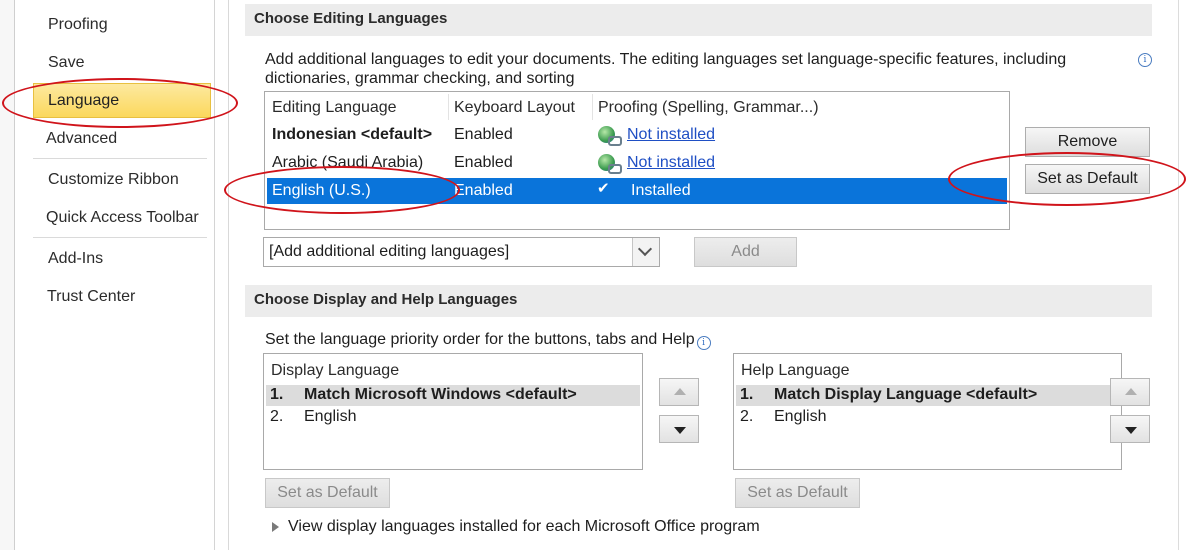 The width and height of the screenshot is (1200, 550). What do you see at coordinates (66, 63) in the screenshot?
I see `nav-item-save: Save` at bounding box center [66, 63].